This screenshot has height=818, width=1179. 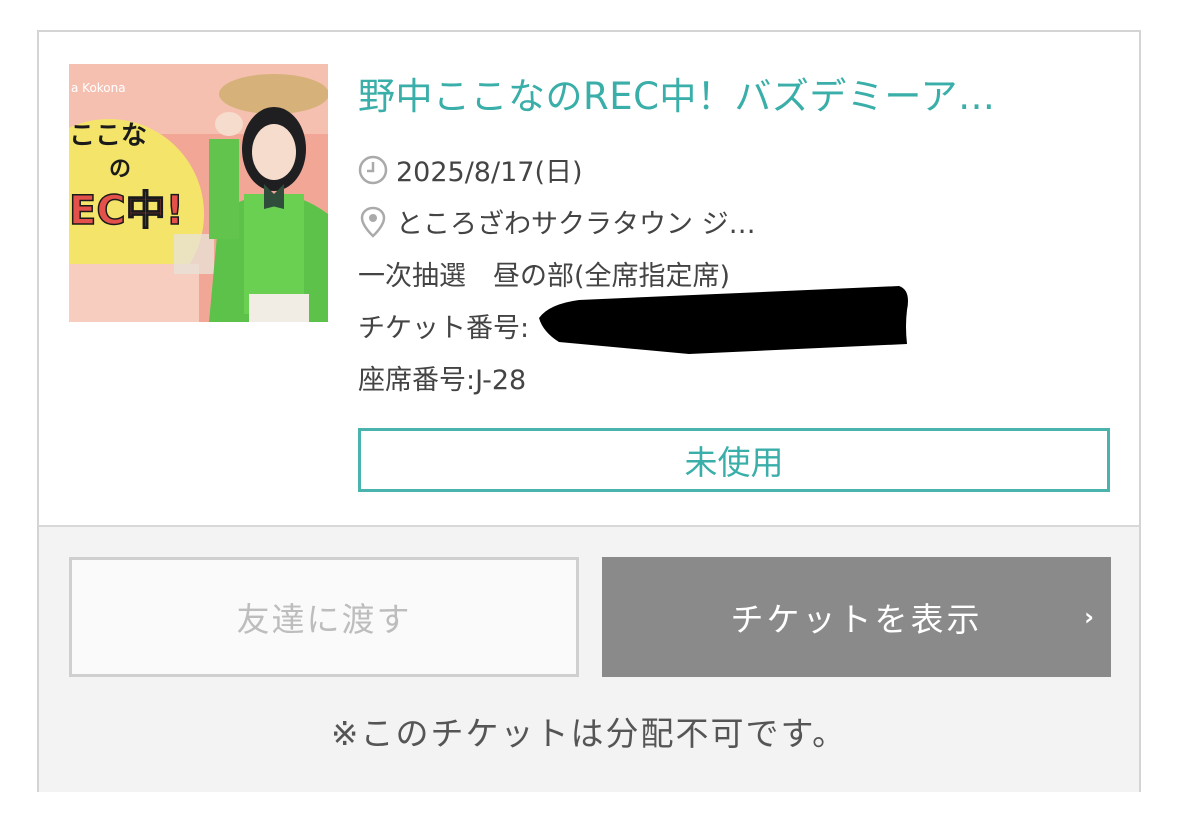 I want to click on show-ticket-label: チケットを表示, so click(x=856, y=619).